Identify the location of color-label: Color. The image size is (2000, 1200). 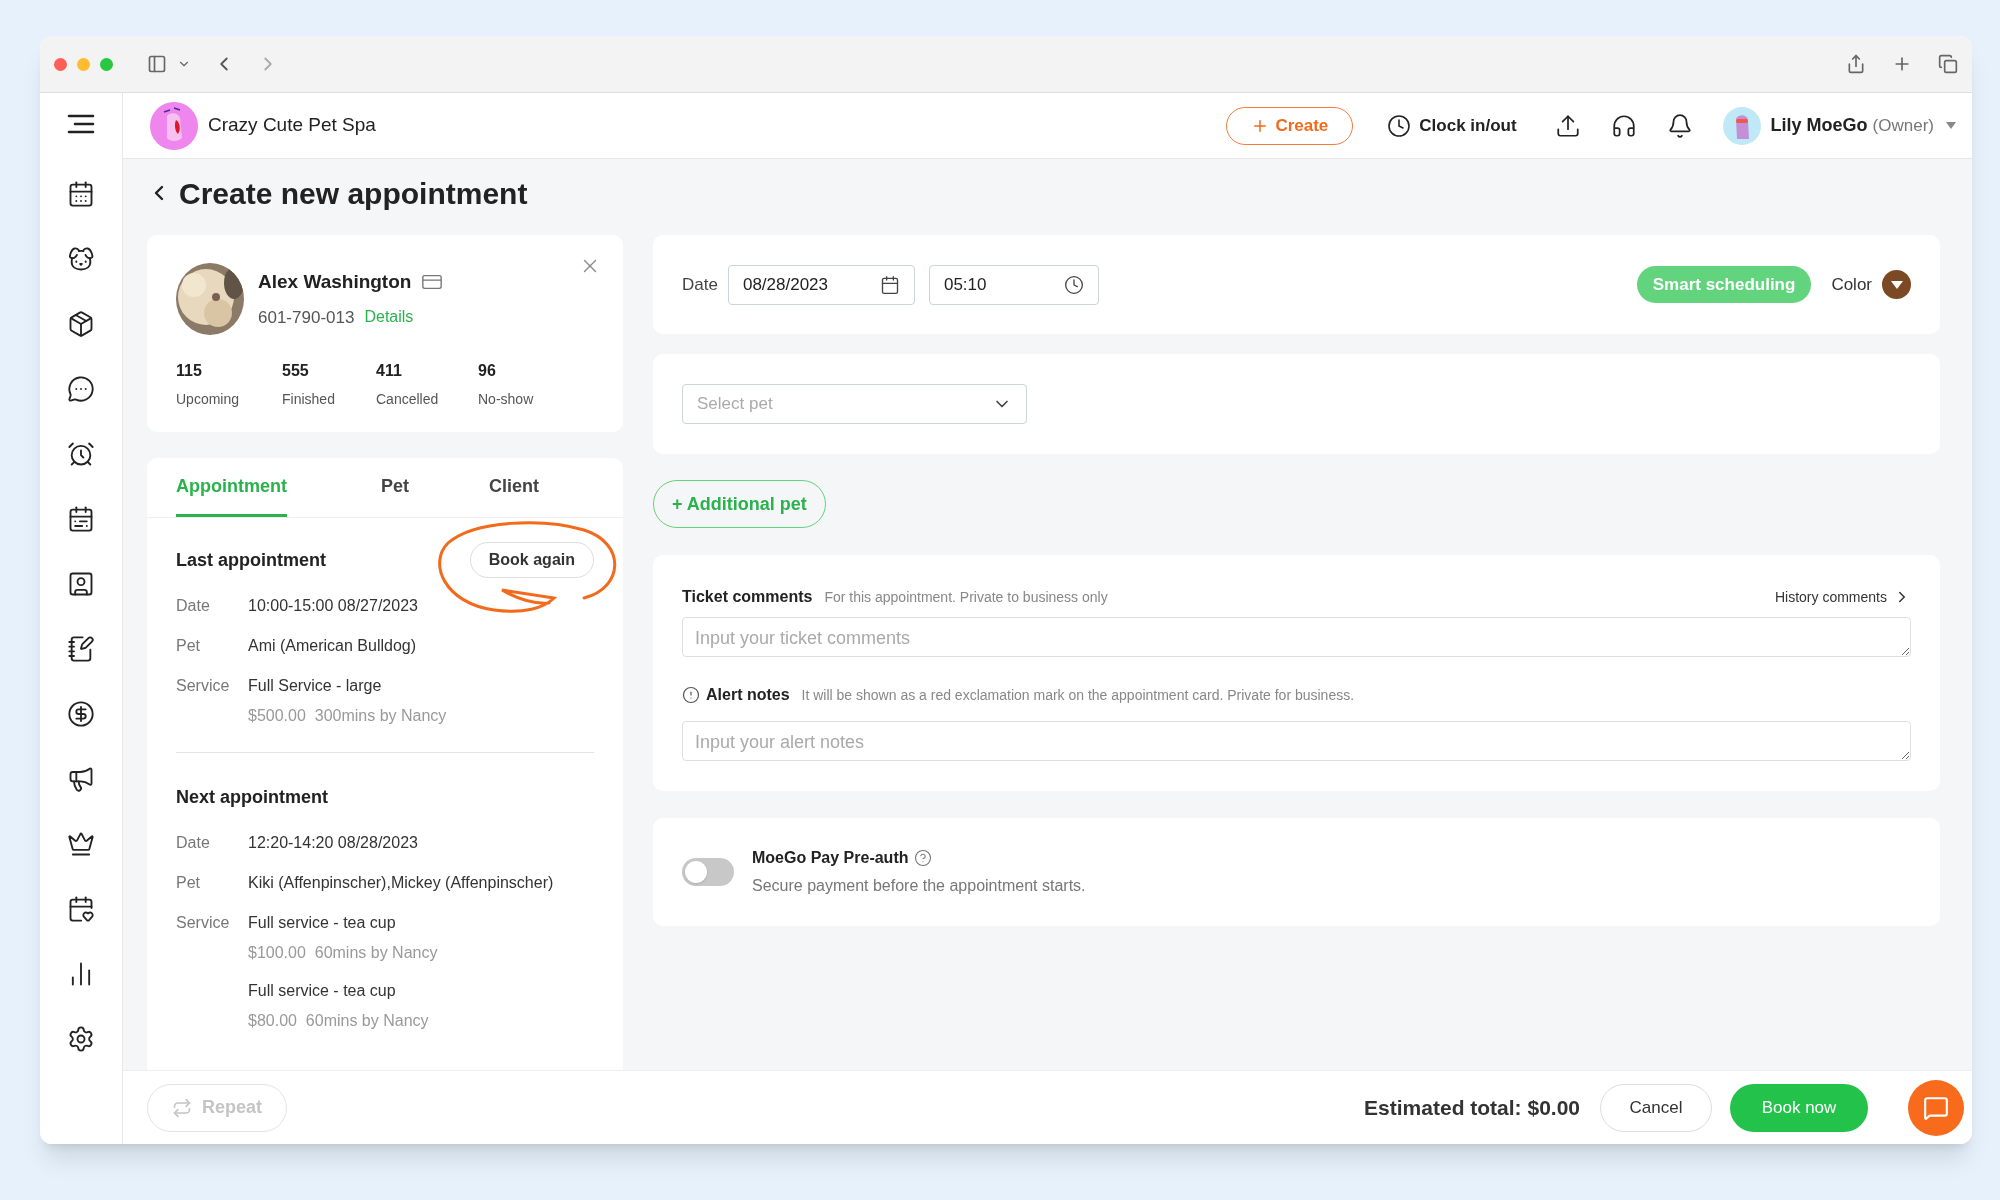
(1851, 284).